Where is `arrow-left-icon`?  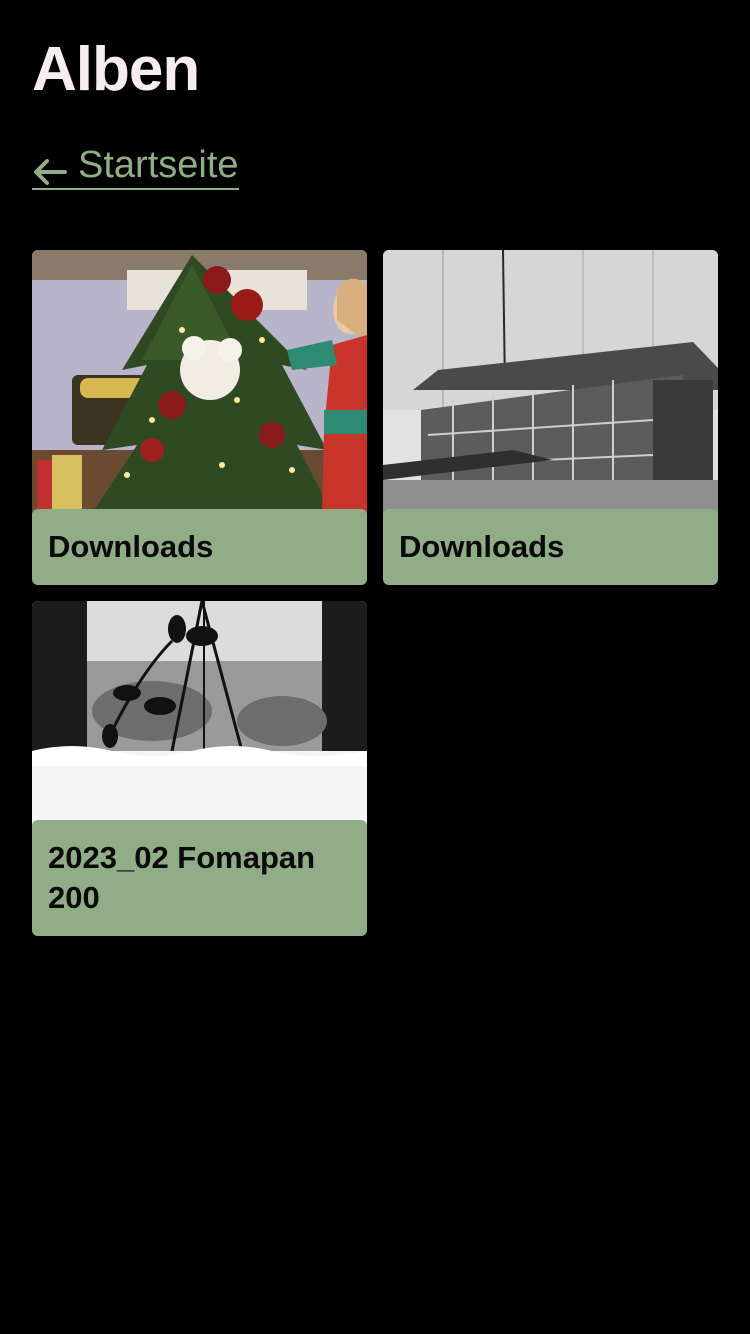
arrow-left-icon is located at coordinates (50, 168).